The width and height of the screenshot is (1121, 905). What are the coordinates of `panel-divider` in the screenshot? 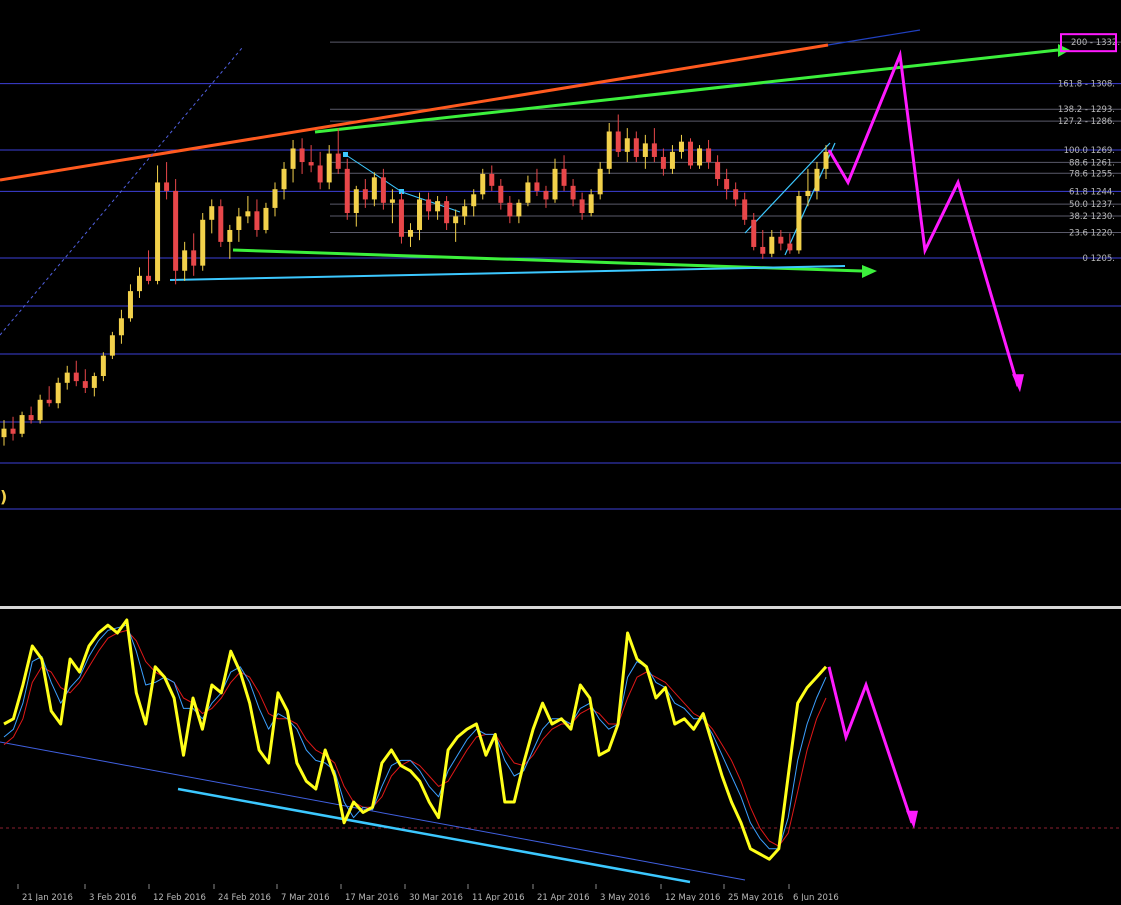 It's located at (560, 607).